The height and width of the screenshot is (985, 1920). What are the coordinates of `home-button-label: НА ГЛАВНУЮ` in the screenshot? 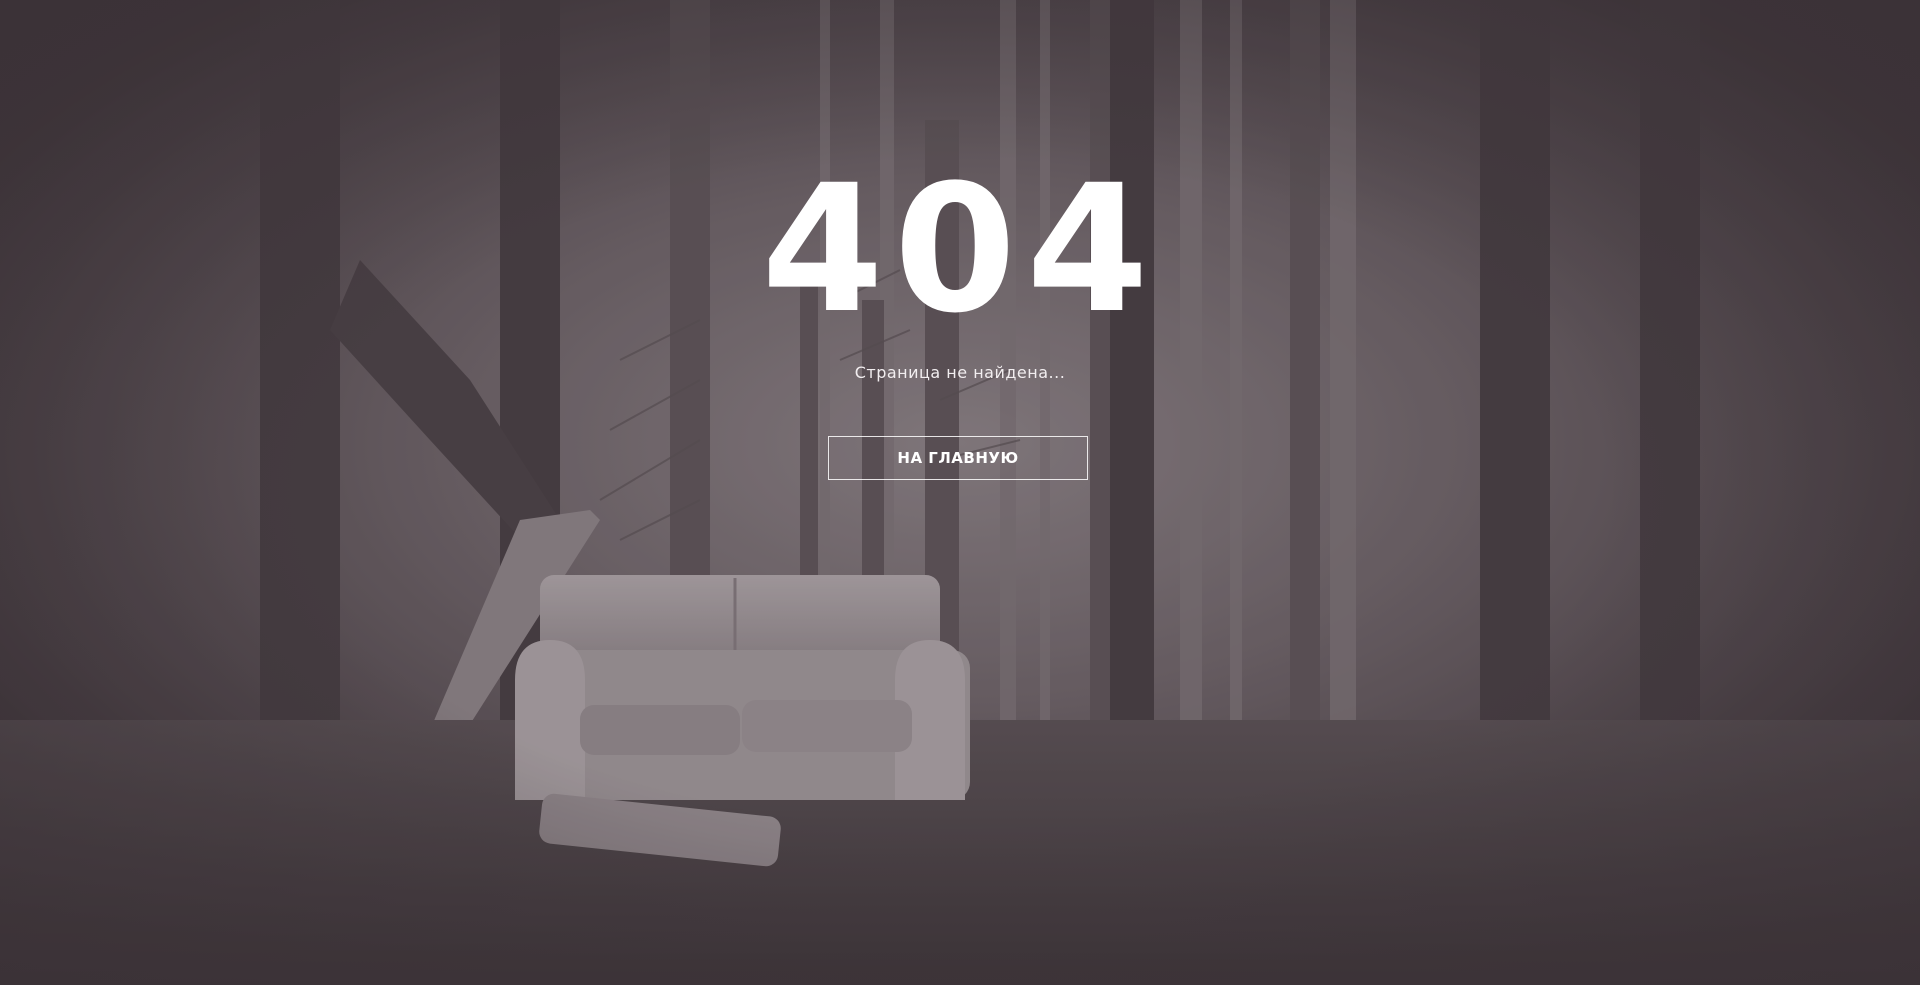 It's located at (958, 458).